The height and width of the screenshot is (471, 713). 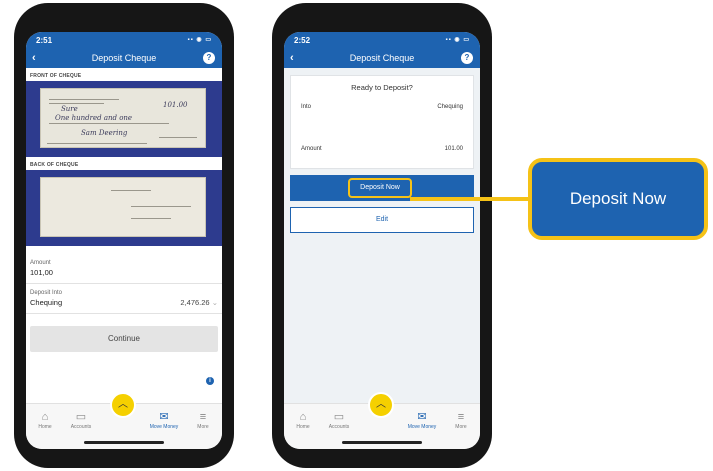 I want to click on deposit-into-field: Deposit Into Chequing 2,476.26 ⌄, so click(x=124, y=299).